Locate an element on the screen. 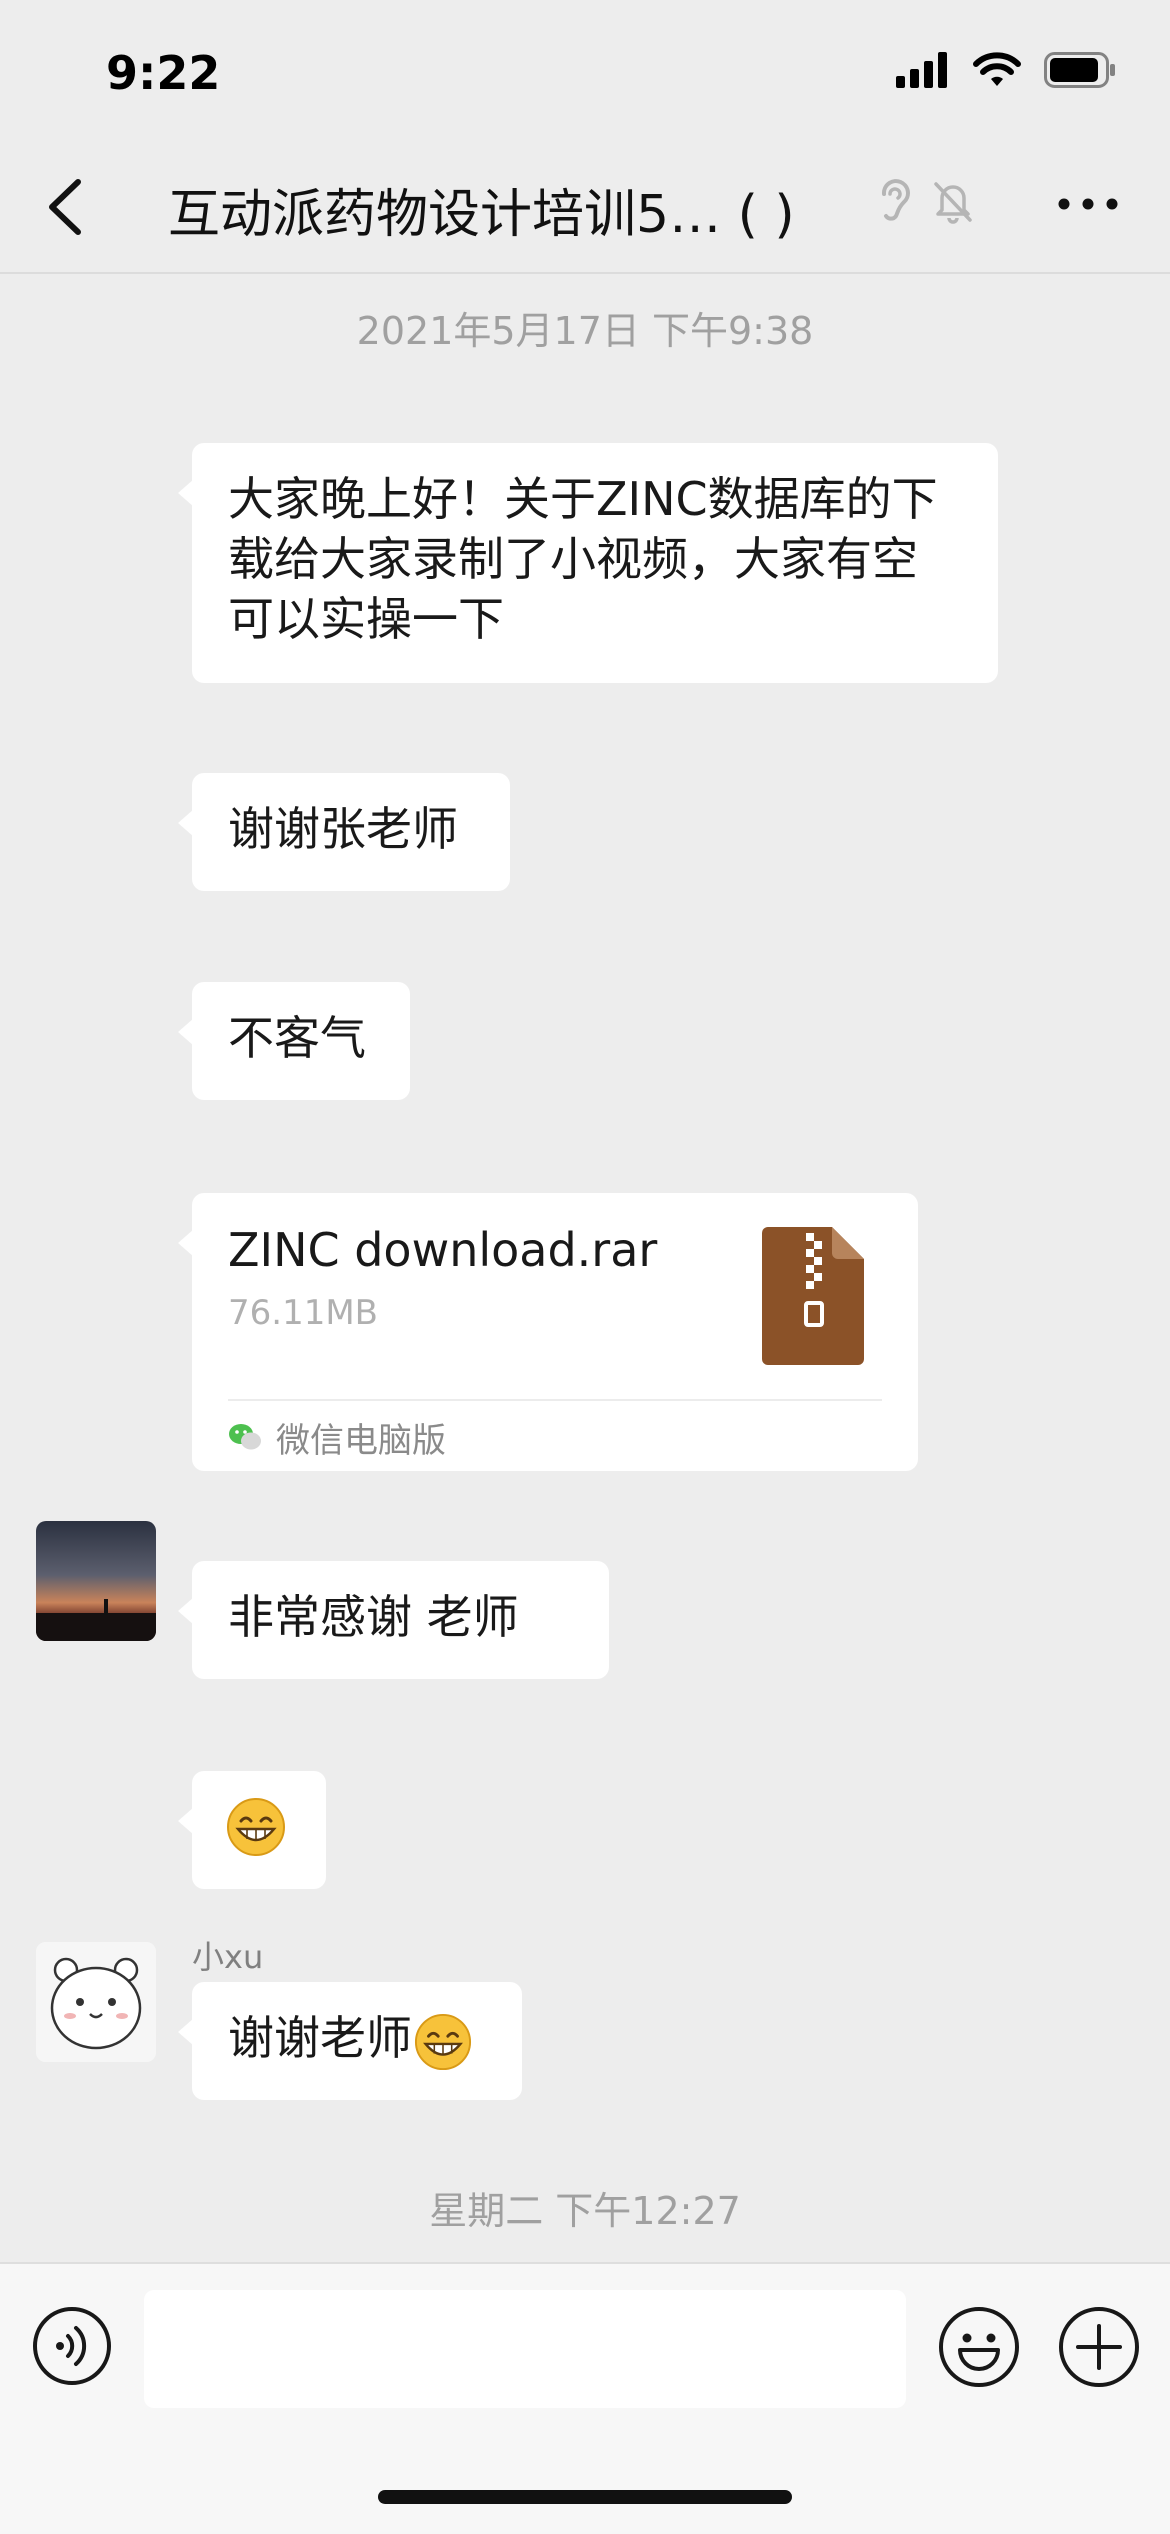  message-text: 谢谢张老师 is located at coordinates (343, 829).